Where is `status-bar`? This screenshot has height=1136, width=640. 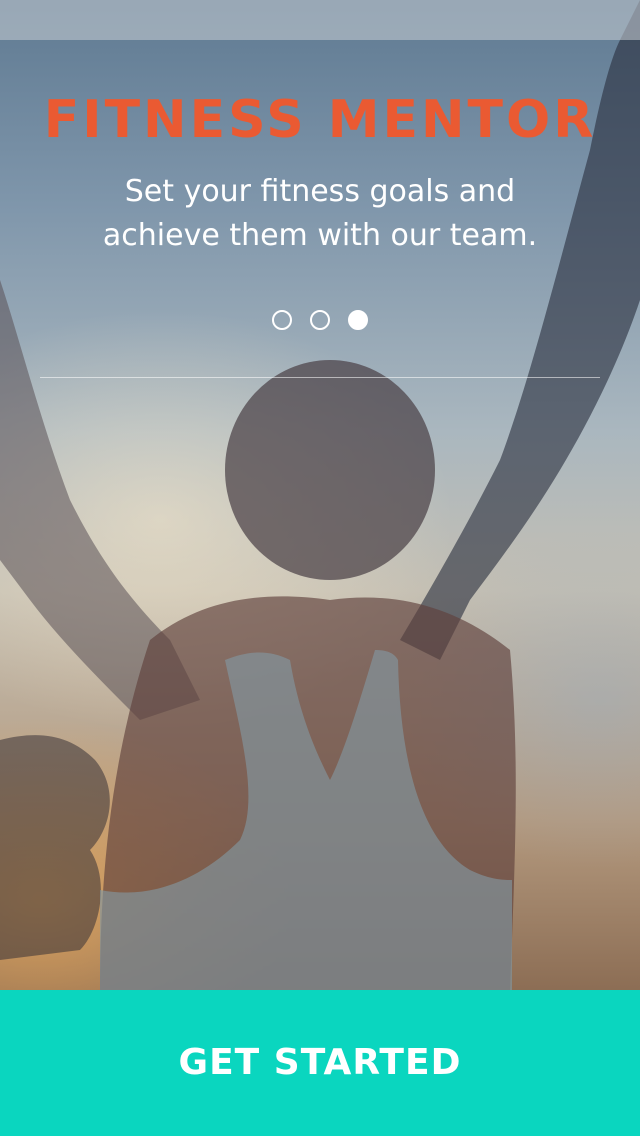 status-bar is located at coordinates (320, 20).